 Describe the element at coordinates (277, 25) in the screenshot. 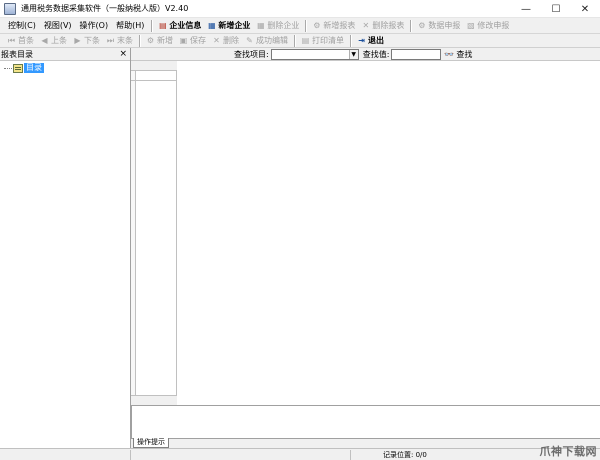

I see `delete-company-button: ▦ 删除企业` at that location.